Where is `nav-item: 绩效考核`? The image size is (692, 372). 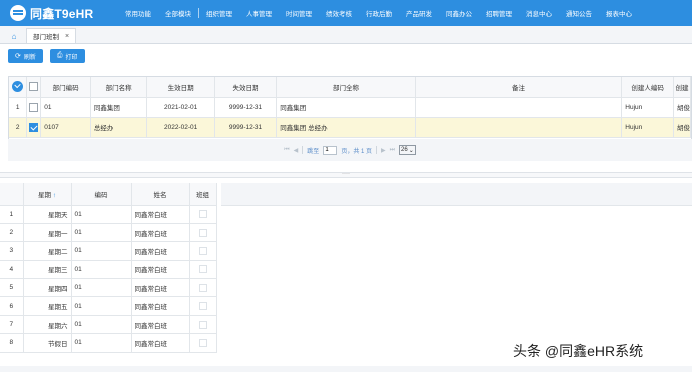 nav-item: 绩效考核 is located at coordinates (339, 13).